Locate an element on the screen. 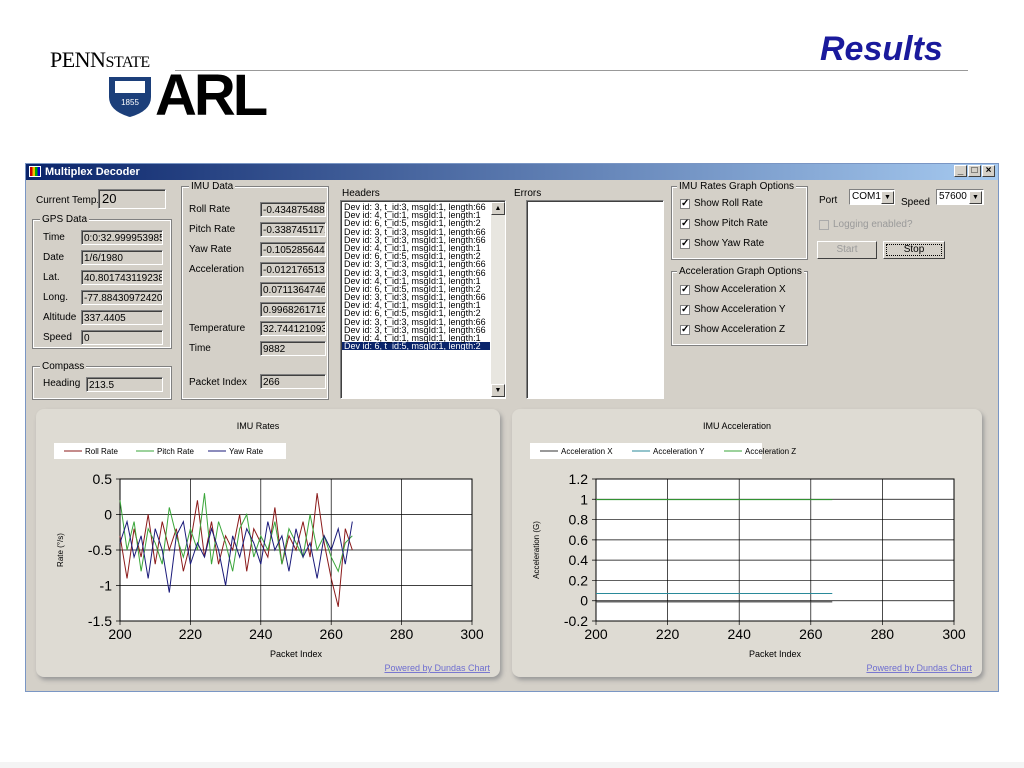 The height and width of the screenshot is (768, 1024). close-button: × is located at coordinates (988, 171).